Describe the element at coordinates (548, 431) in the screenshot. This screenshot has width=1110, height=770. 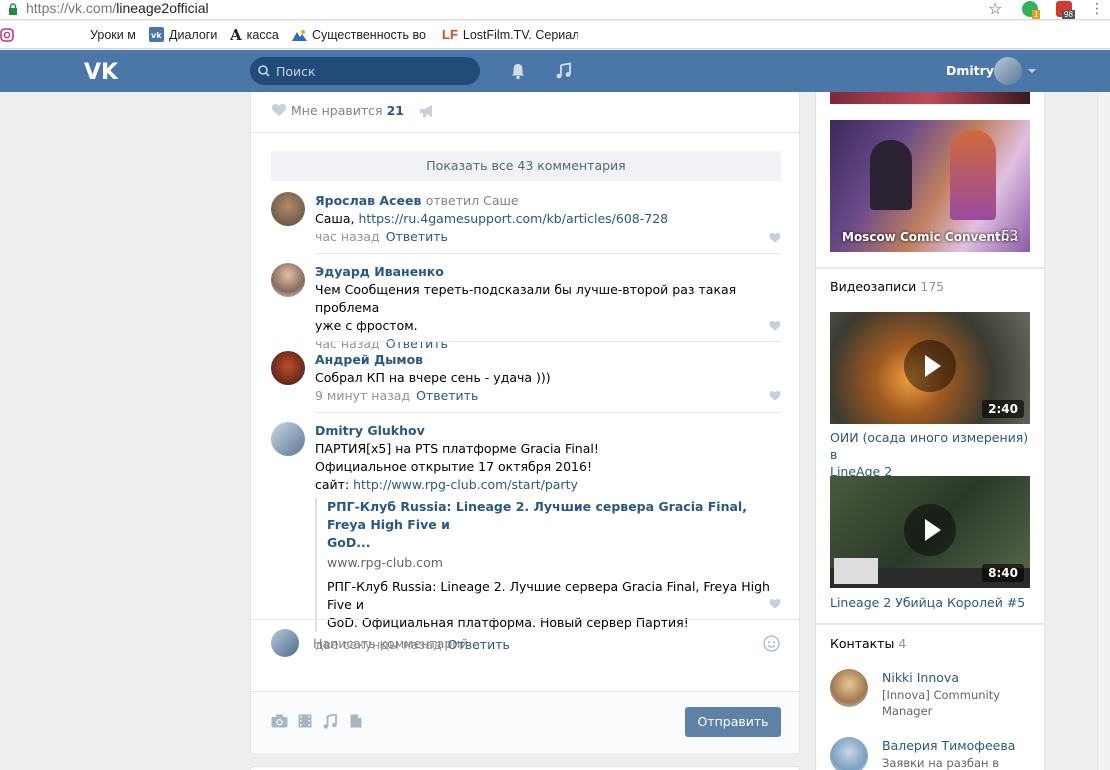
I see `comment-author: Dmitry Glukhov` at that location.